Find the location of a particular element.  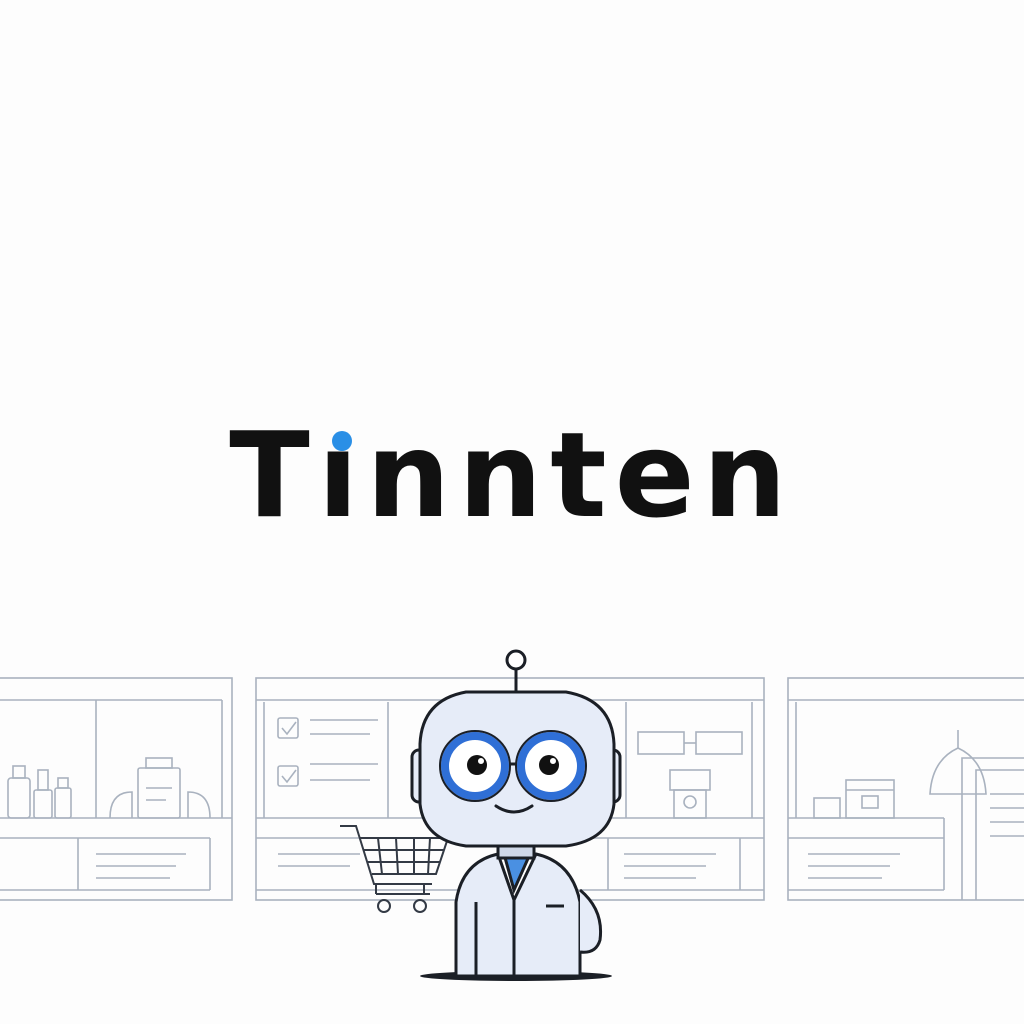

shopping-cart-icon is located at coordinates (395, 869).